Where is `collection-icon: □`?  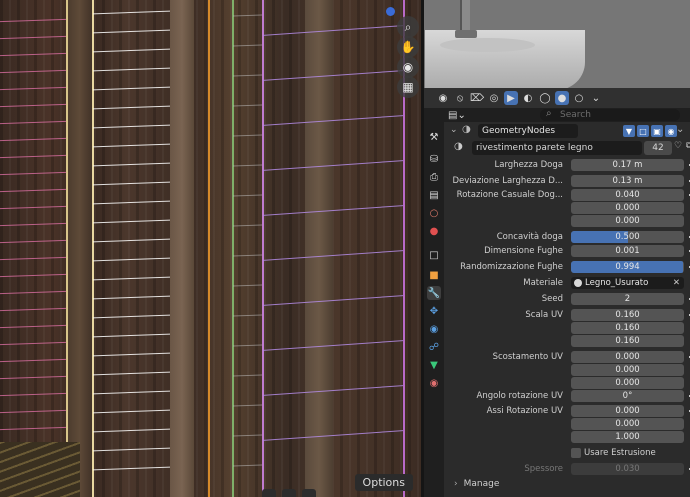 collection-icon: □ is located at coordinates (434, 255).